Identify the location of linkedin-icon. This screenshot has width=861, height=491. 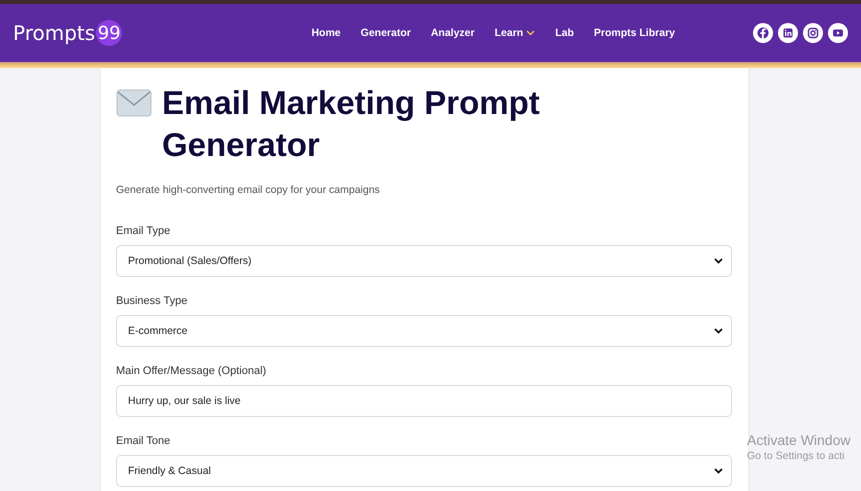
(788, 33).